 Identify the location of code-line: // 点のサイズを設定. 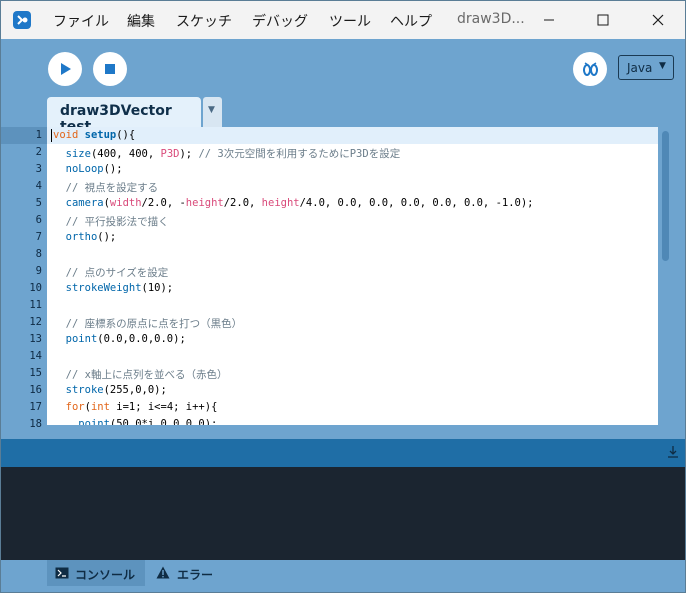
(117, 273).